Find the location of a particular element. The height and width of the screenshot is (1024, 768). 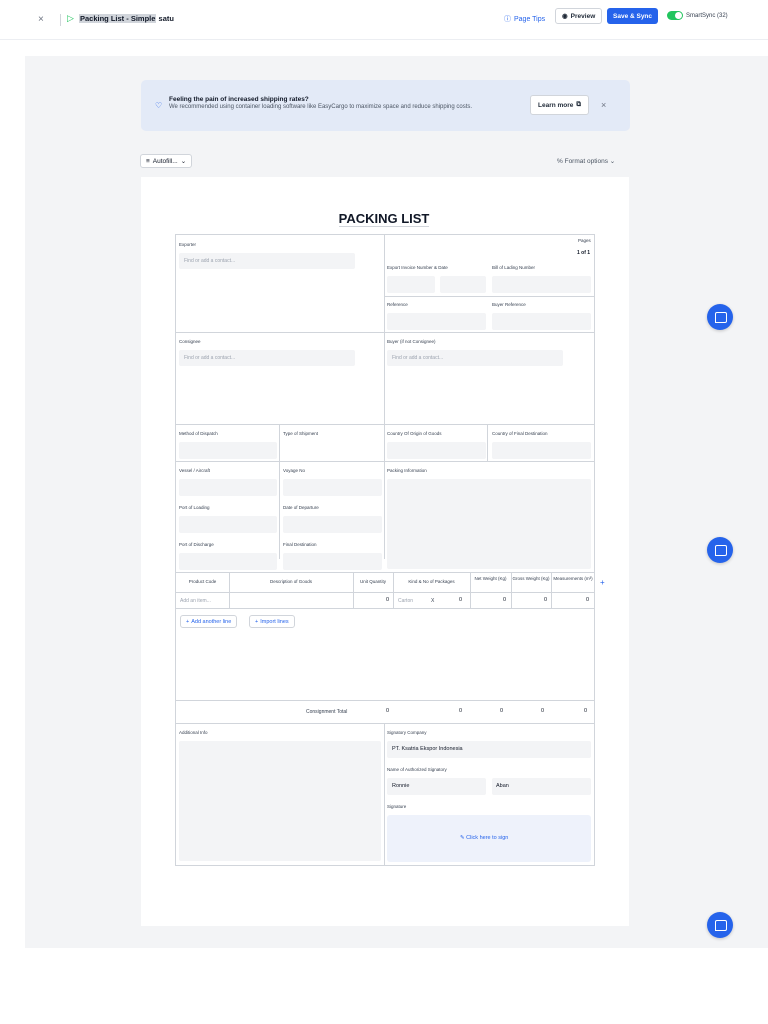

additional-info-field is located at coordinates (280, 801).